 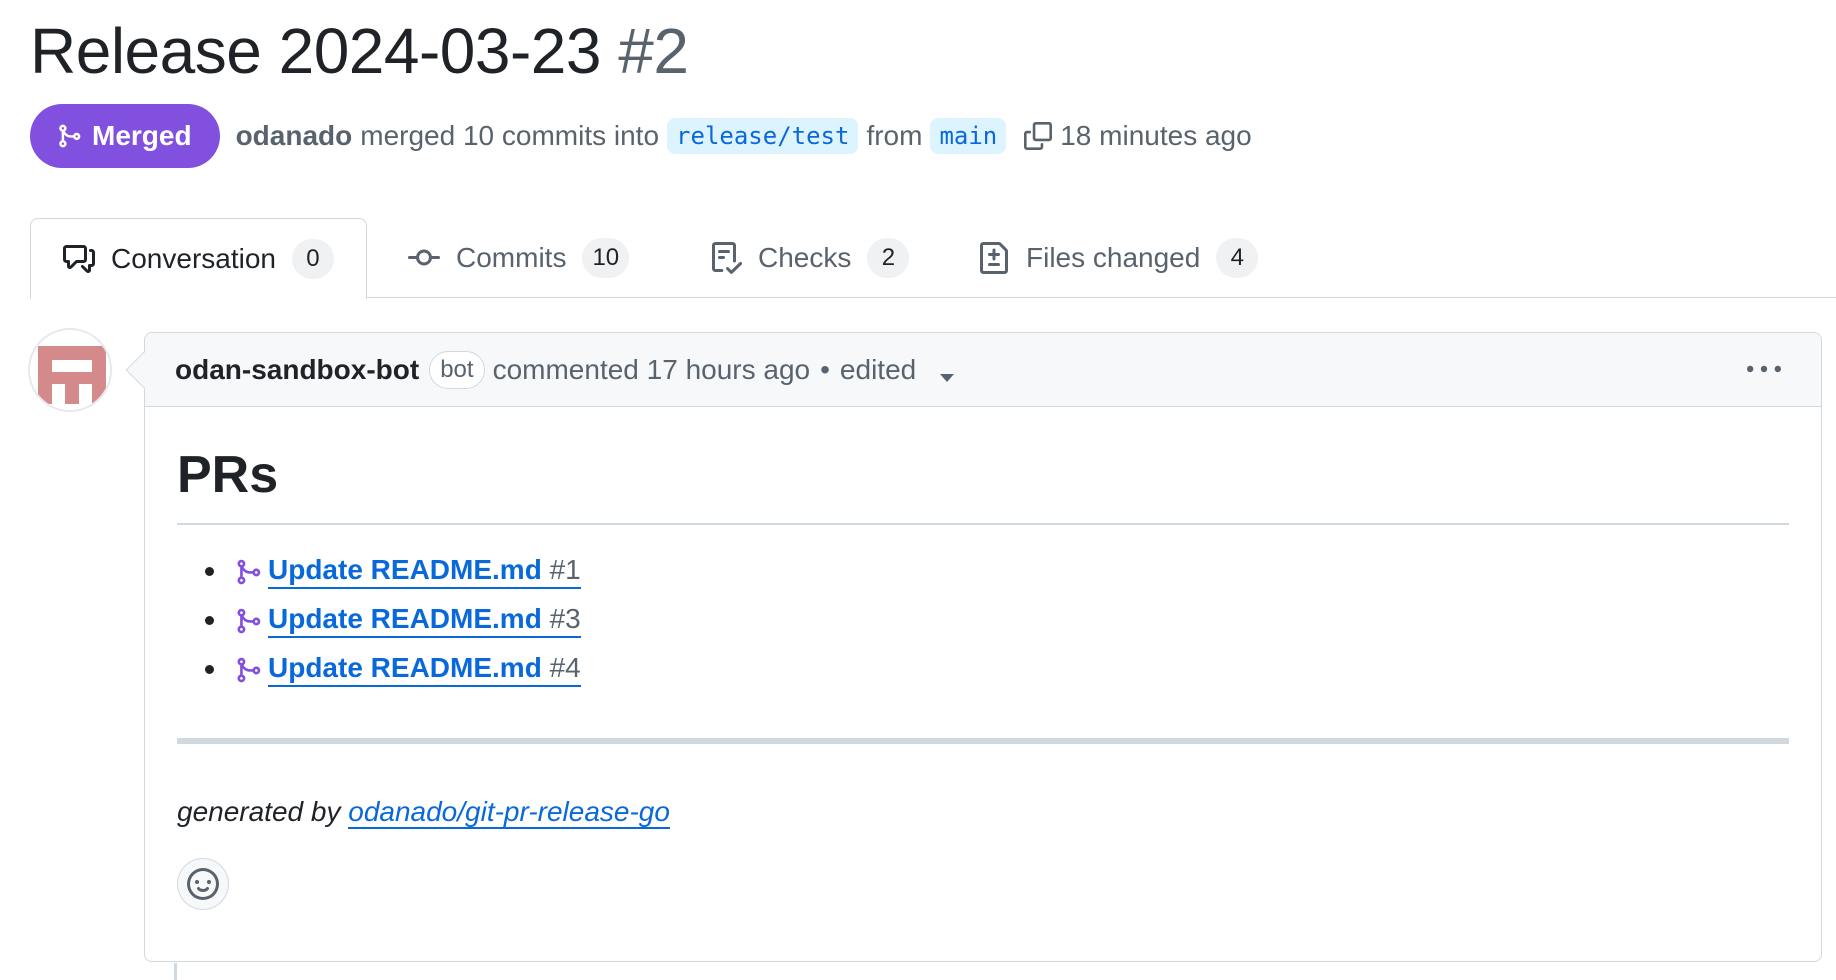 What do you see at coordinates (424, 257) in the screenshot?
I see `commit-icon` at bounding box center [424, 257].